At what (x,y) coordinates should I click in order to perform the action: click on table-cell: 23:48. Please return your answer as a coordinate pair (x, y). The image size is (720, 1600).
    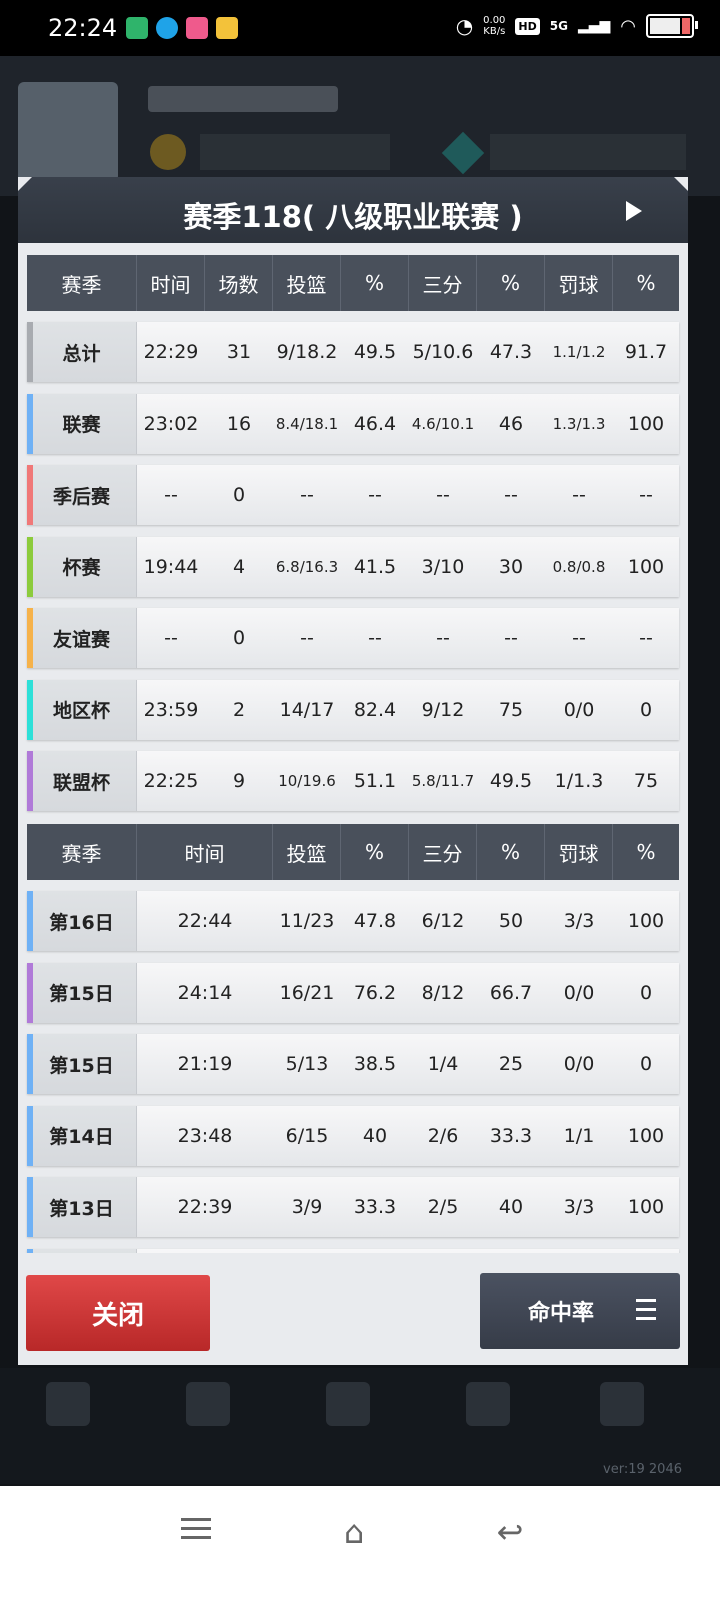
    Looking at the image, I should click on (205, 1135).